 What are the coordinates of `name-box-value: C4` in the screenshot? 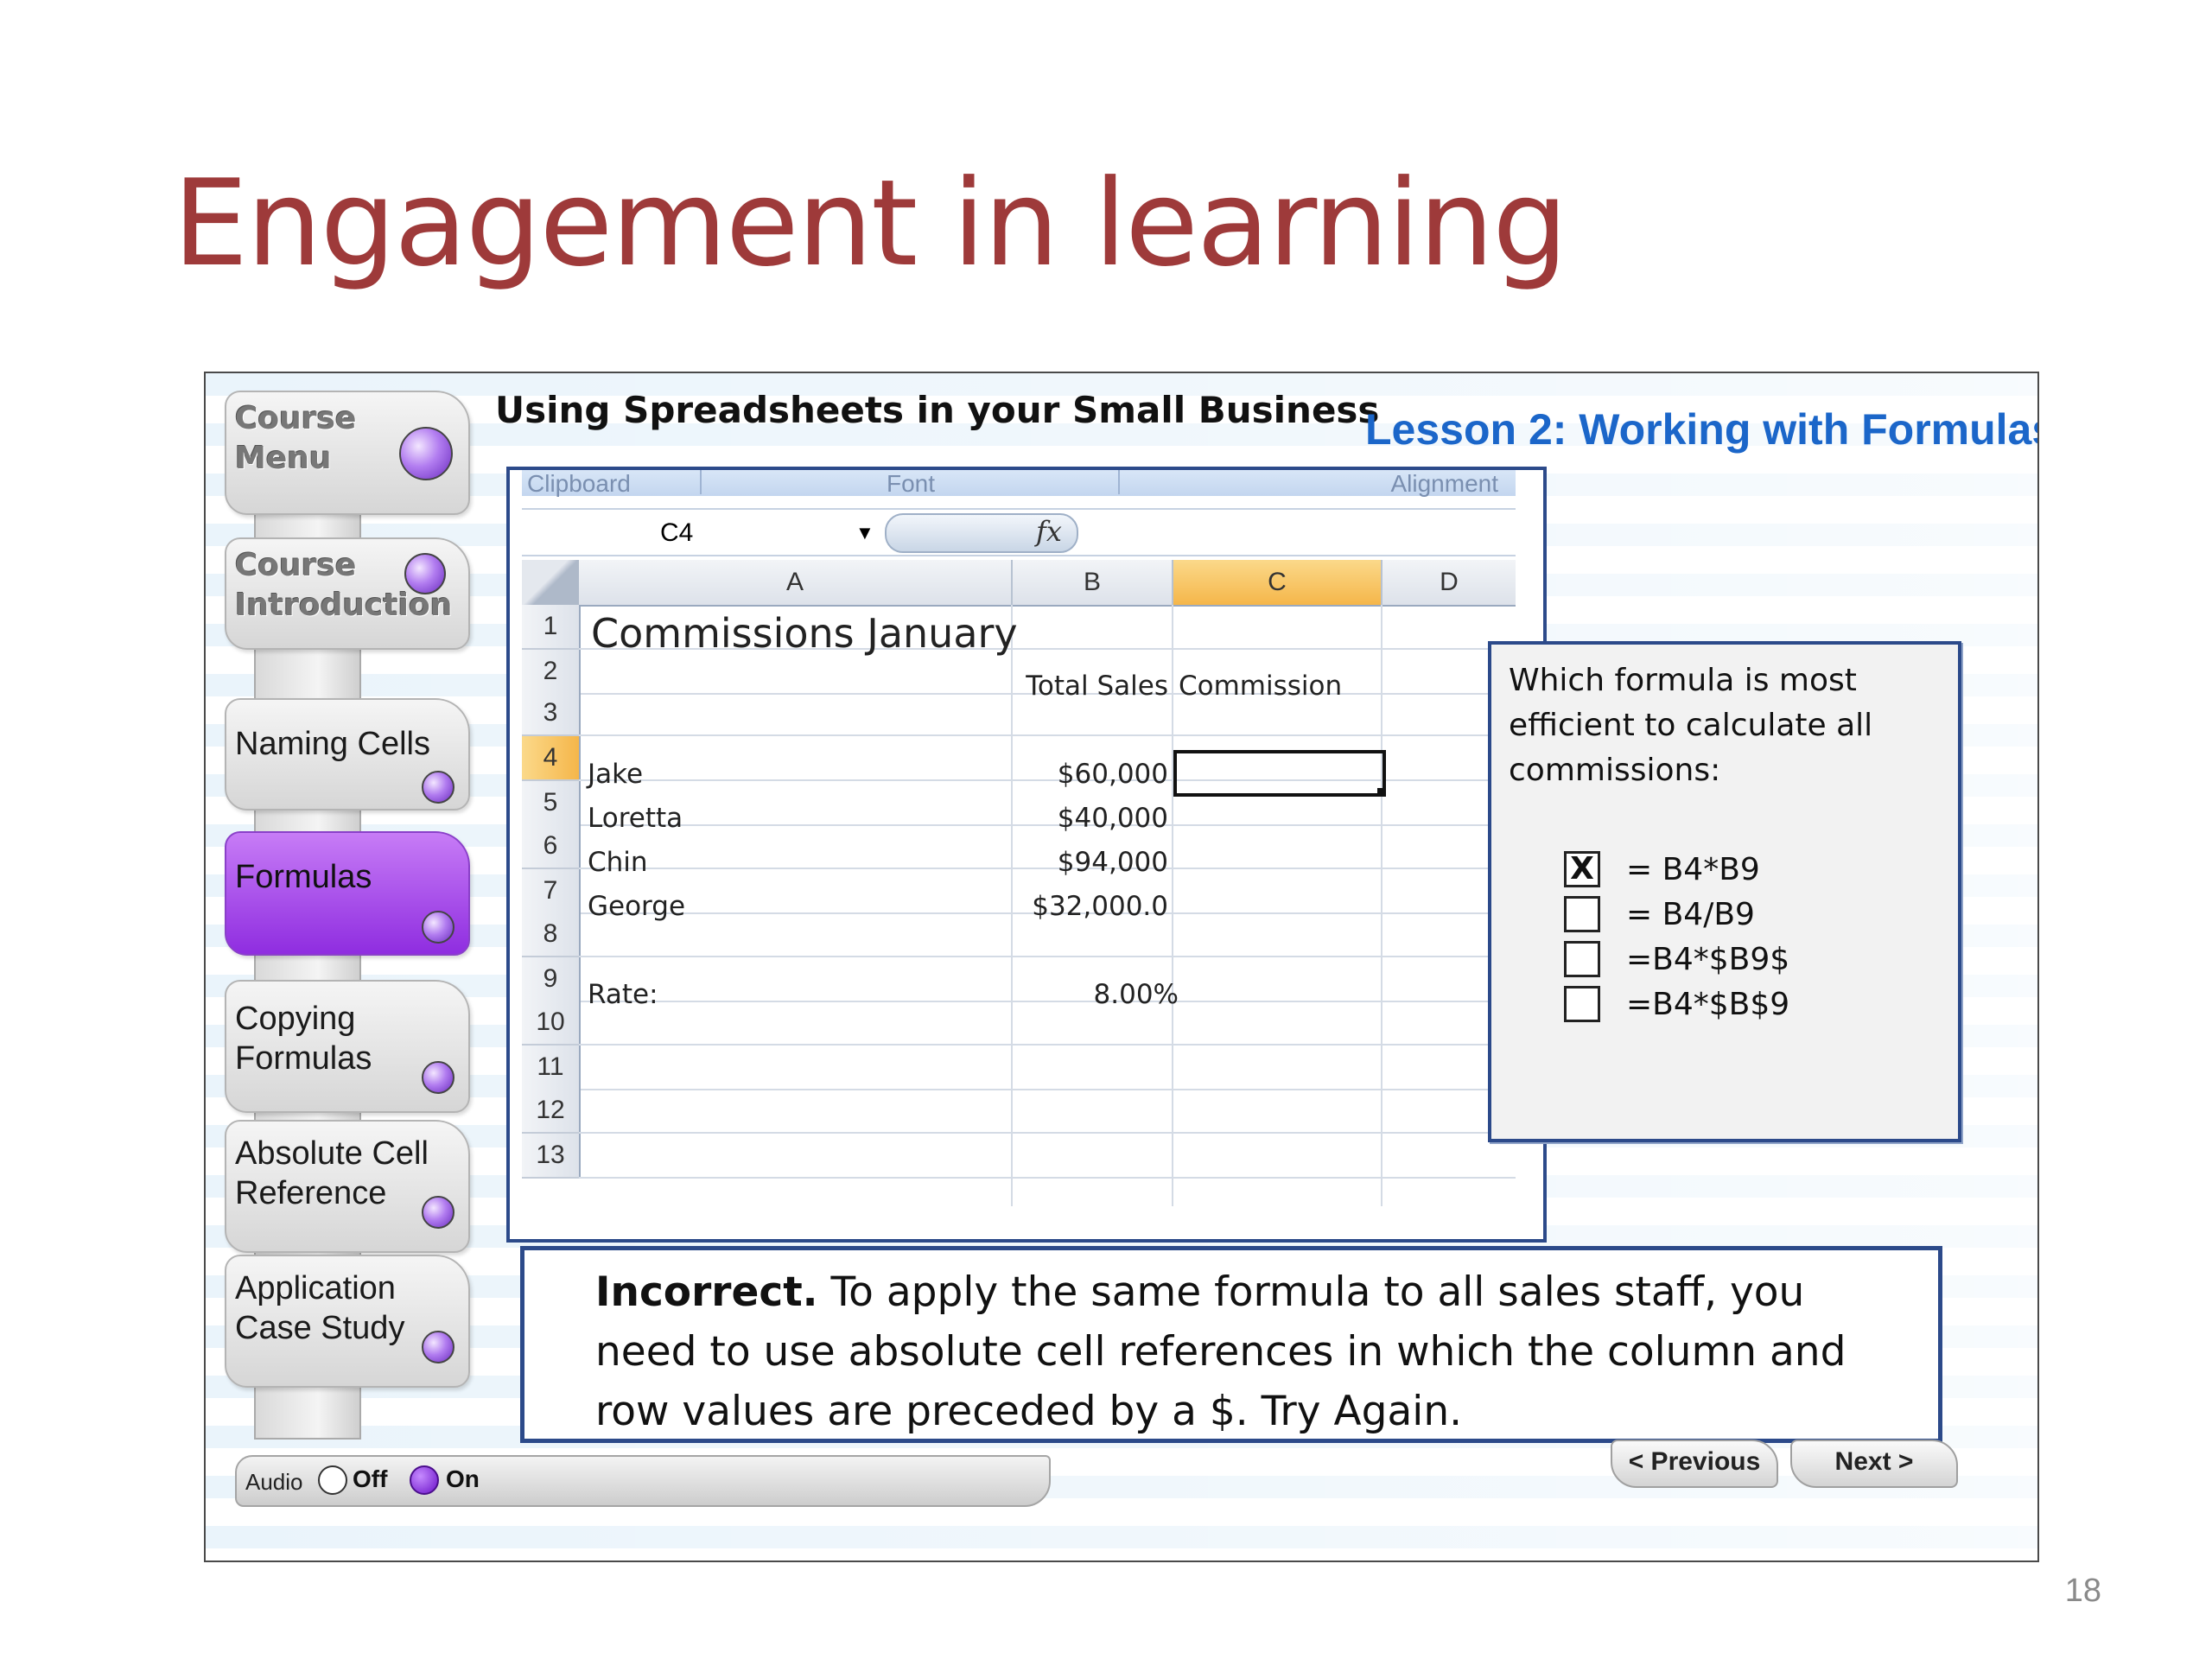 It's located at (677, 532).